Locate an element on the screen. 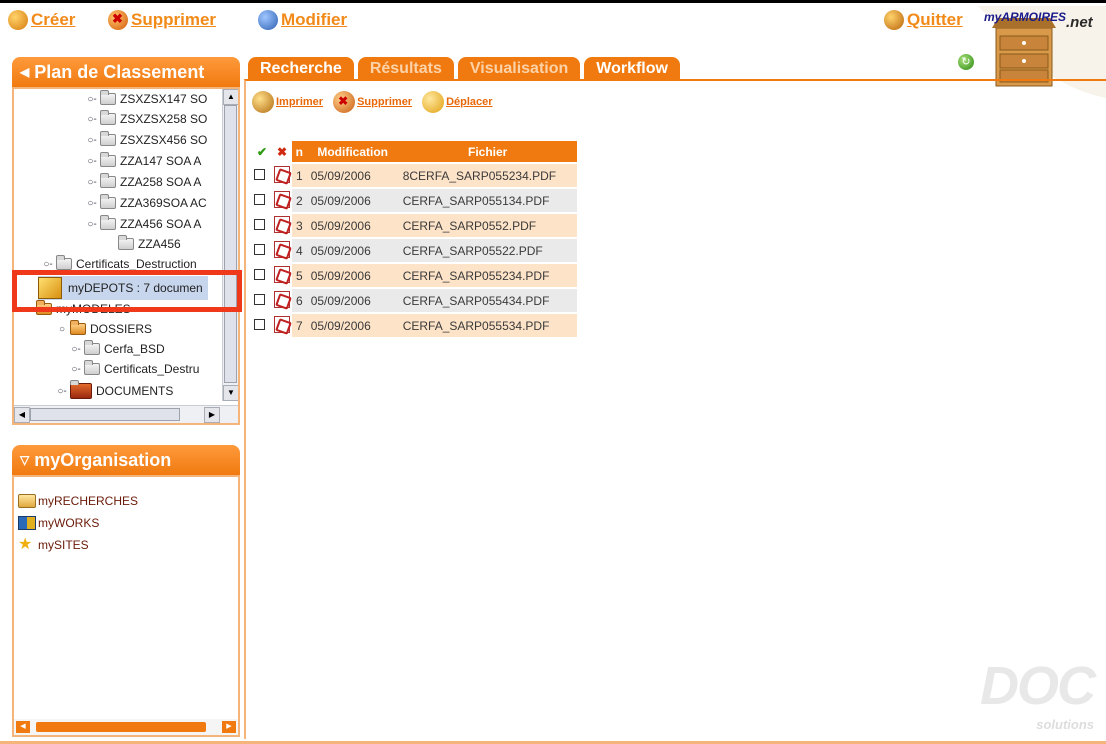 The width and height of the screenshot is (1106, 744). column-header-file: Fichier is located at coordinates (487, 151).